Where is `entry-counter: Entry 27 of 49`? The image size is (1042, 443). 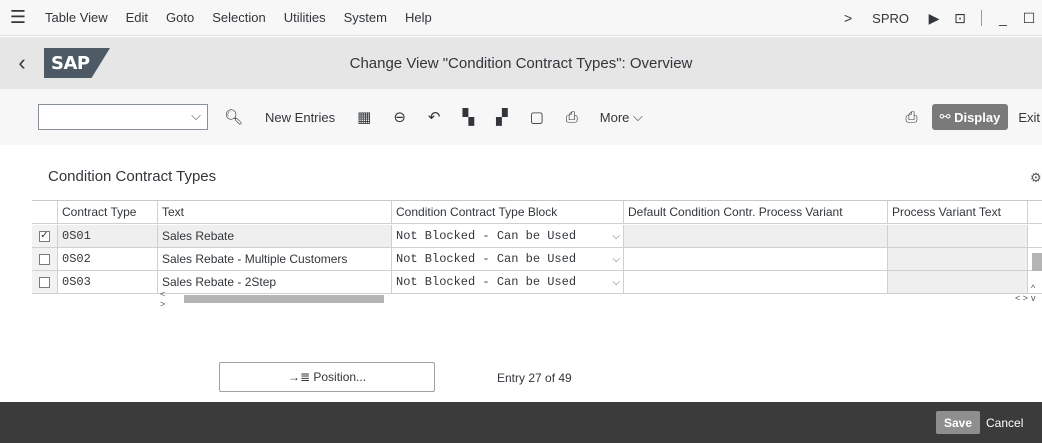 entry-counter: Entry 27 of 49 is located at coordinates (534, 378).